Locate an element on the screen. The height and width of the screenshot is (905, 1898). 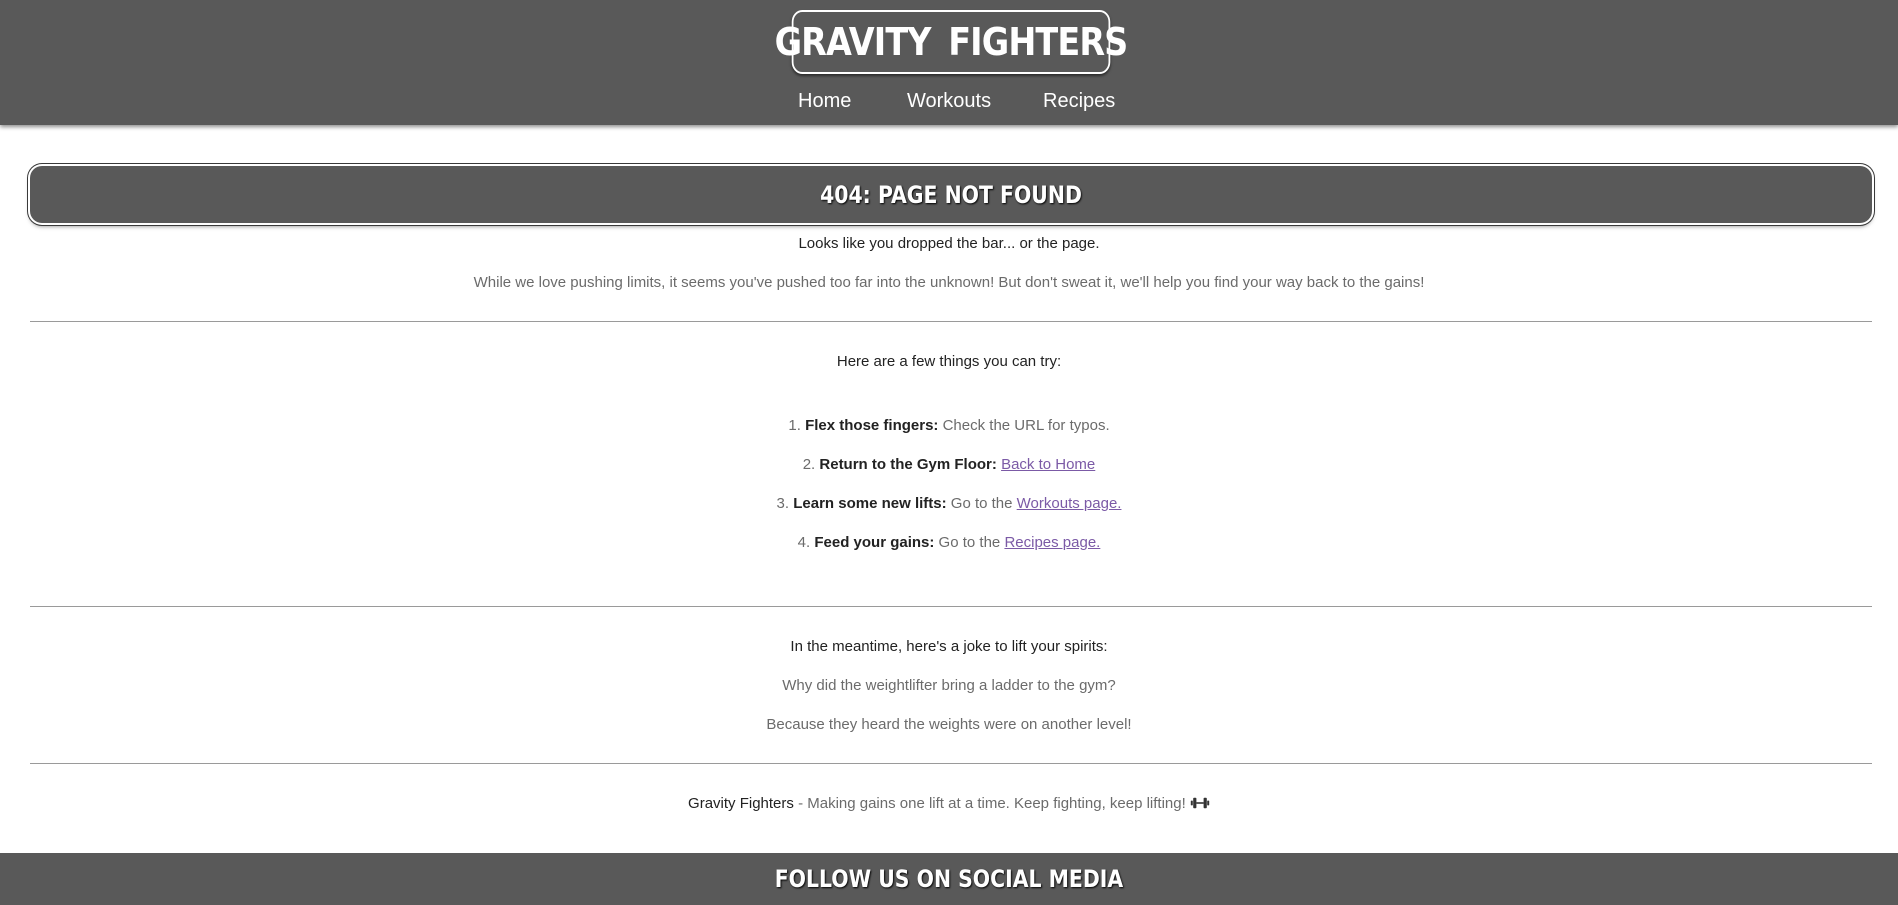
logo-text-left: GRAVITY is located at coordinates (853, 42).